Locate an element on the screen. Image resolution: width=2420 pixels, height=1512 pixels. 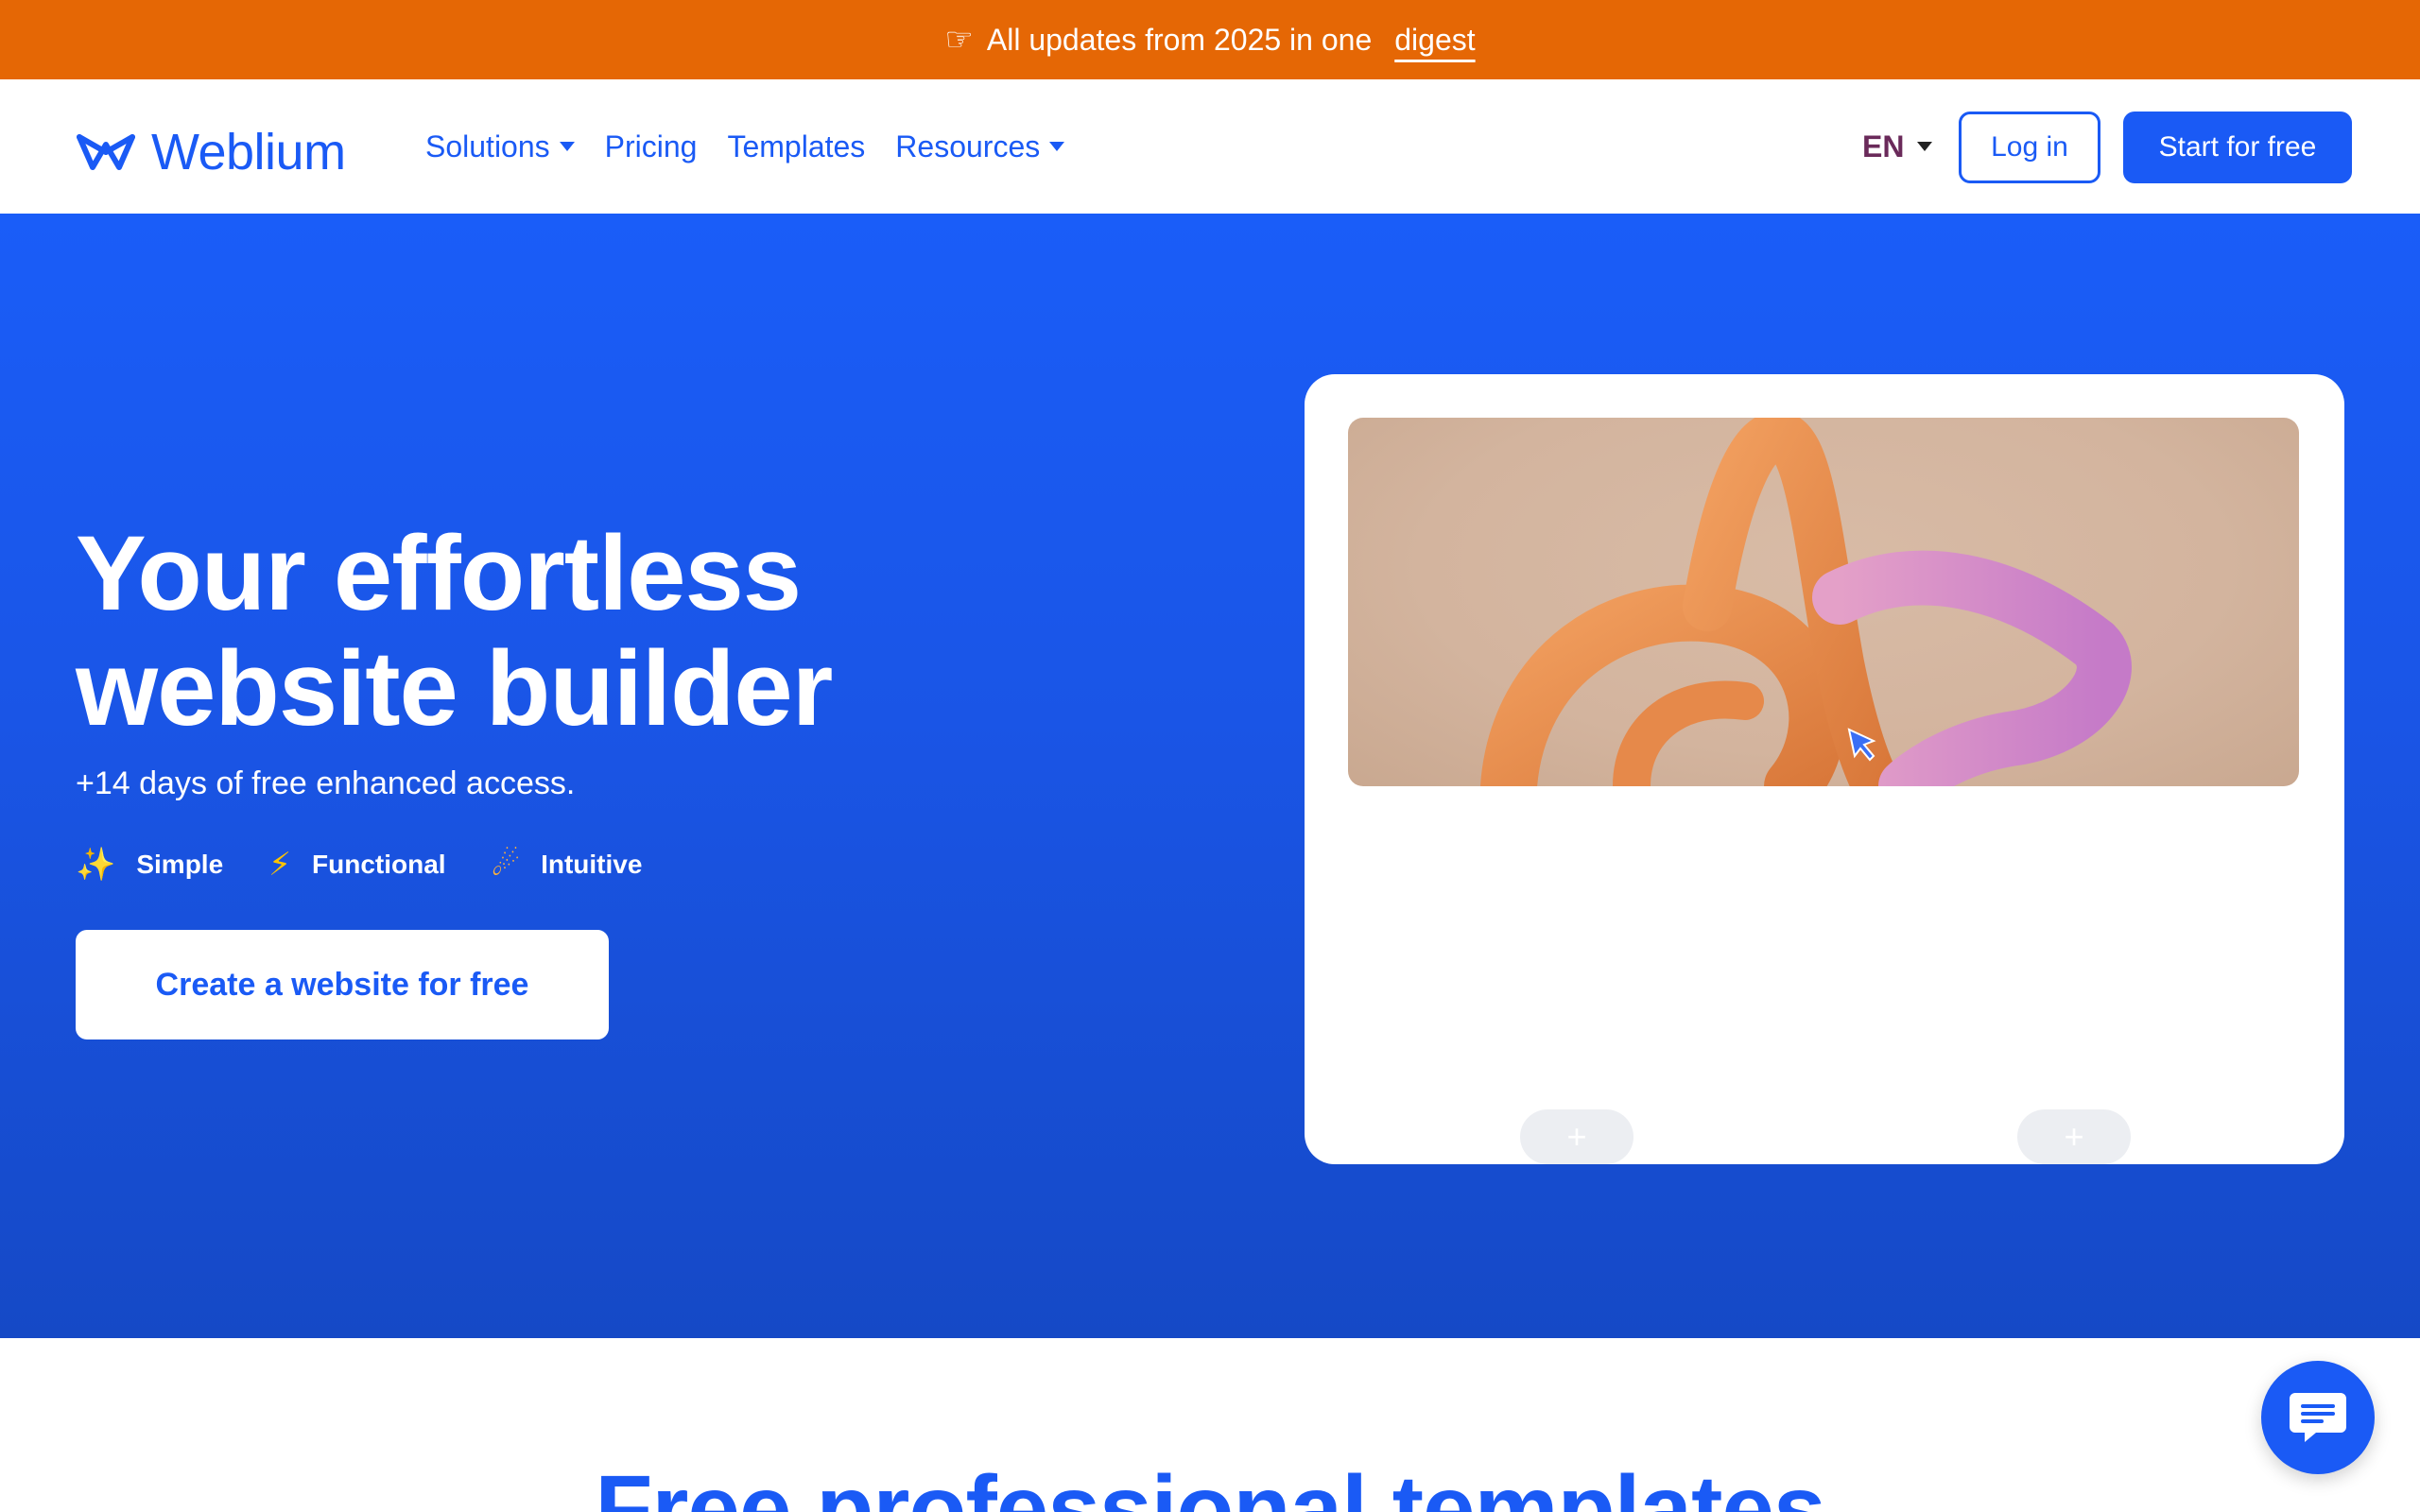
hero-title: Your effortless website builder is located at coordinates (643, 631).